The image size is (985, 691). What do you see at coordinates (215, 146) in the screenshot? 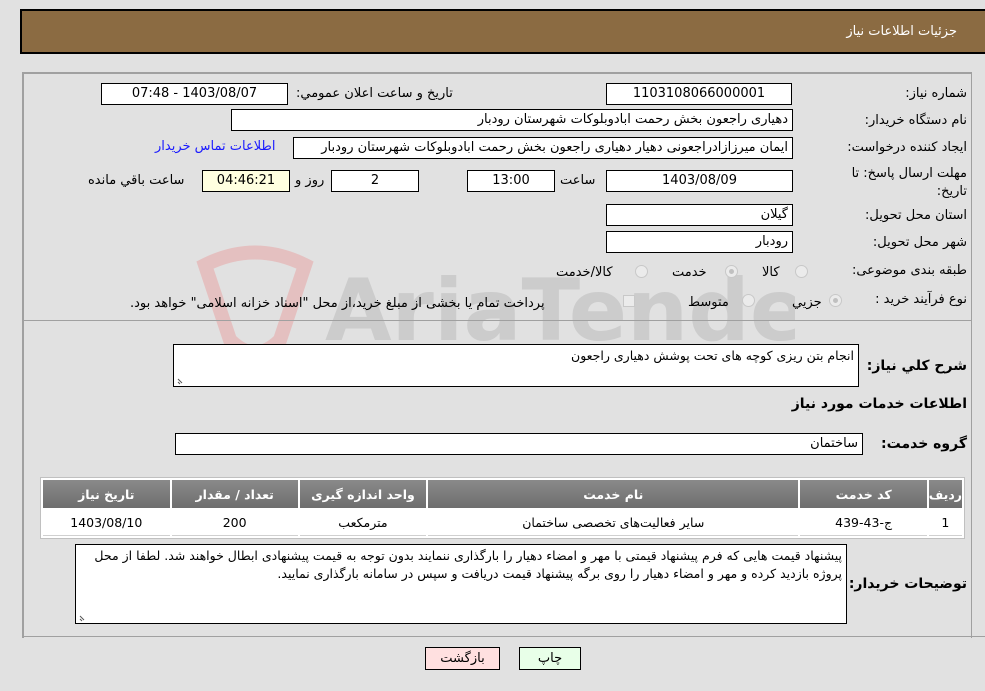
I see `buyer-contact-link: اطلاعات تماس خريدار` at bounding box center [215, 146].